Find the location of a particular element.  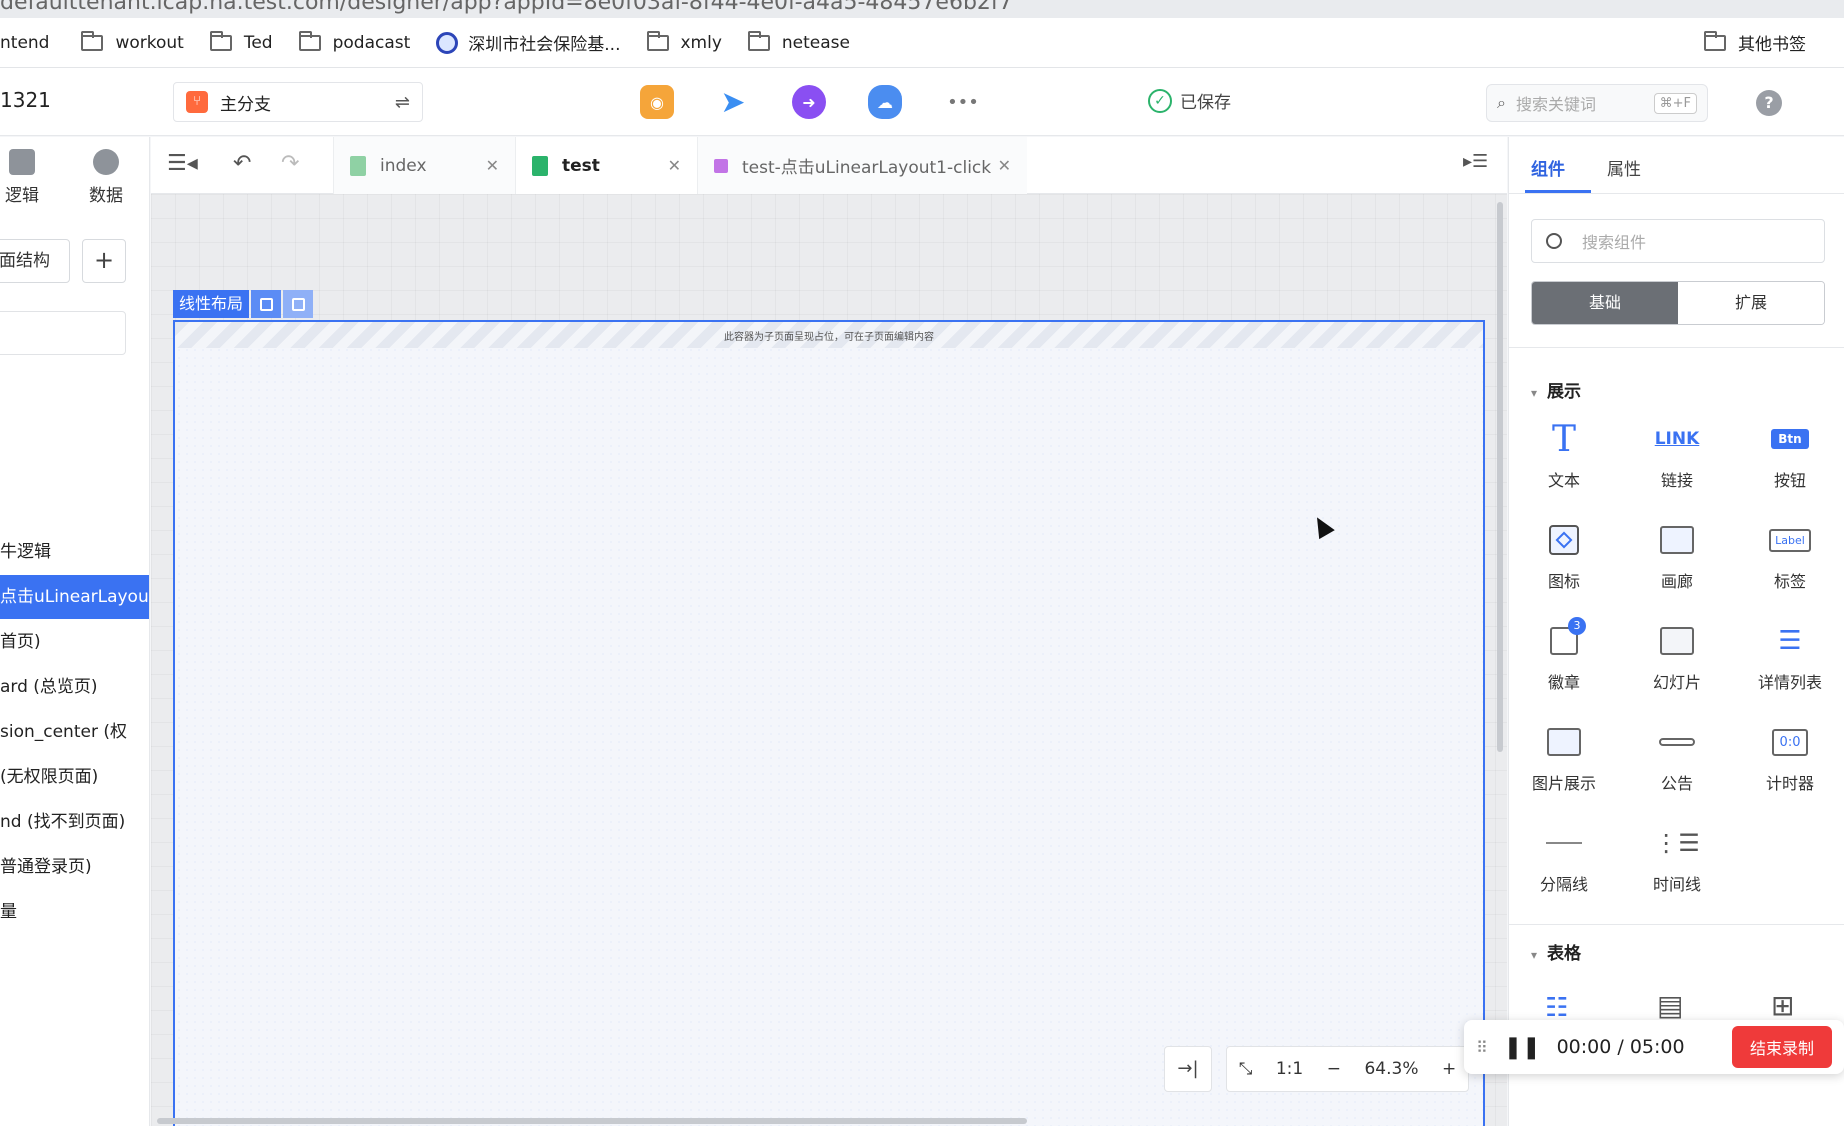

bookmark-label: ntend is located at coordinates (25, 42).